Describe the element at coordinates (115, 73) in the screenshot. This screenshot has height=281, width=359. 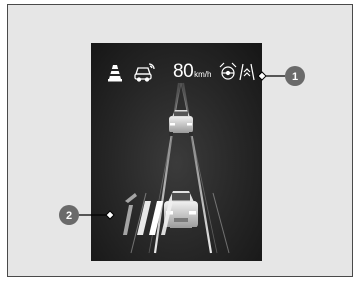
I see `traffic-cone-icon` at that location.